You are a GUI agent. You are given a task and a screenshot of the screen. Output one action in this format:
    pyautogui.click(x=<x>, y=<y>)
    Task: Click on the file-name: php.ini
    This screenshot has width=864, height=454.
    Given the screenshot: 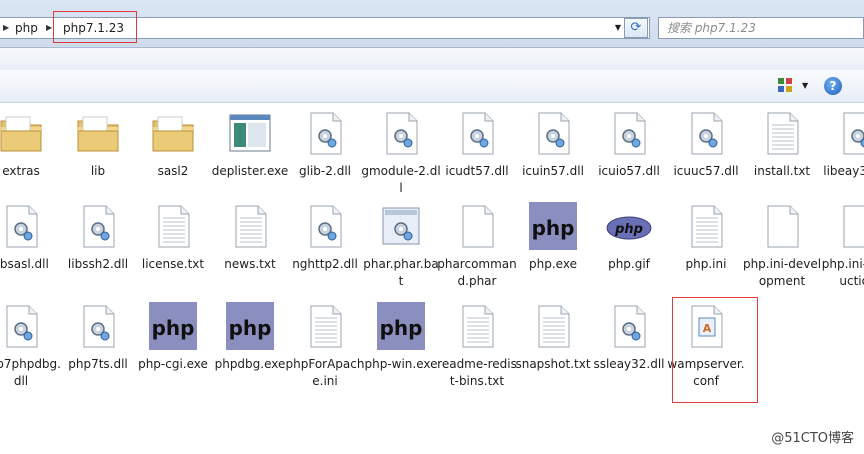 What is the action you would take?
    pyautogui.click(x=706, y=264)
    